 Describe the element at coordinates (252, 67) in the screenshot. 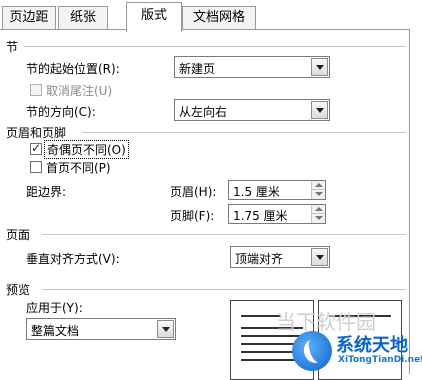

I see `section-start-select: 新建页` at that location.